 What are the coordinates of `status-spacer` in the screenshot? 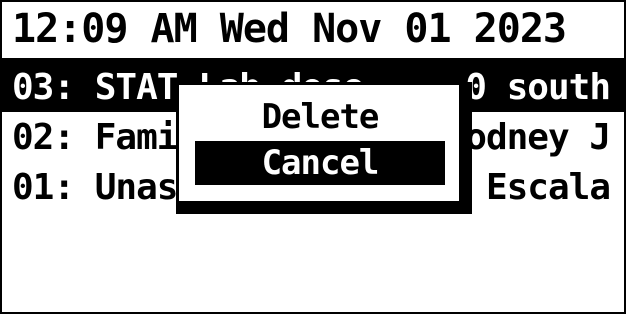 It's located at (208, 29).